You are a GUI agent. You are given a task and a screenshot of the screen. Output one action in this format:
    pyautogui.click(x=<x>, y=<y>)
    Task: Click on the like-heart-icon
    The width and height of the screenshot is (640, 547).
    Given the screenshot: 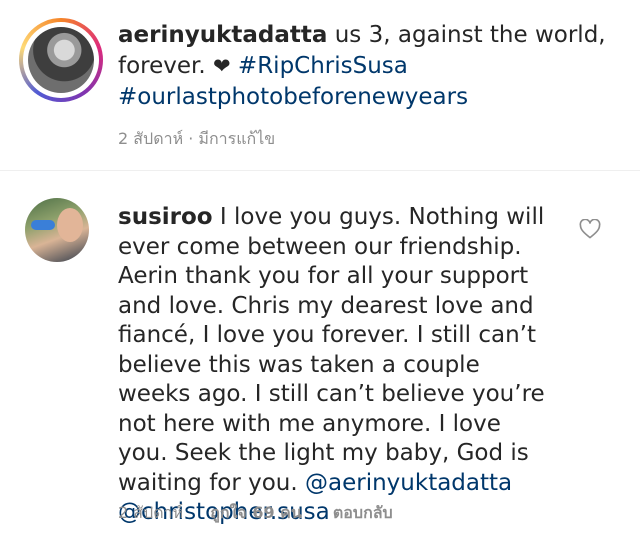 What is the action you would take?
    pyautogui.click(x=590, y=229)
    